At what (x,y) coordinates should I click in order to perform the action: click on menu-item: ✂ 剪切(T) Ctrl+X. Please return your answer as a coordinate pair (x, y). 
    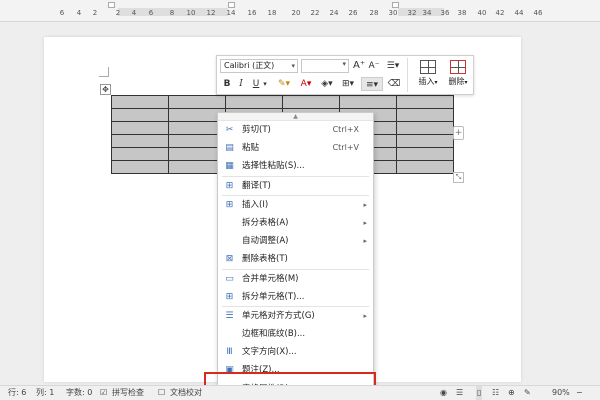
    Looking at the image, I should click on (295, 130).